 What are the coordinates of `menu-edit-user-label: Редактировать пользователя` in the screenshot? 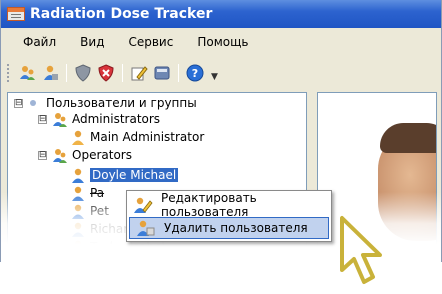 It's located at (209, 205).